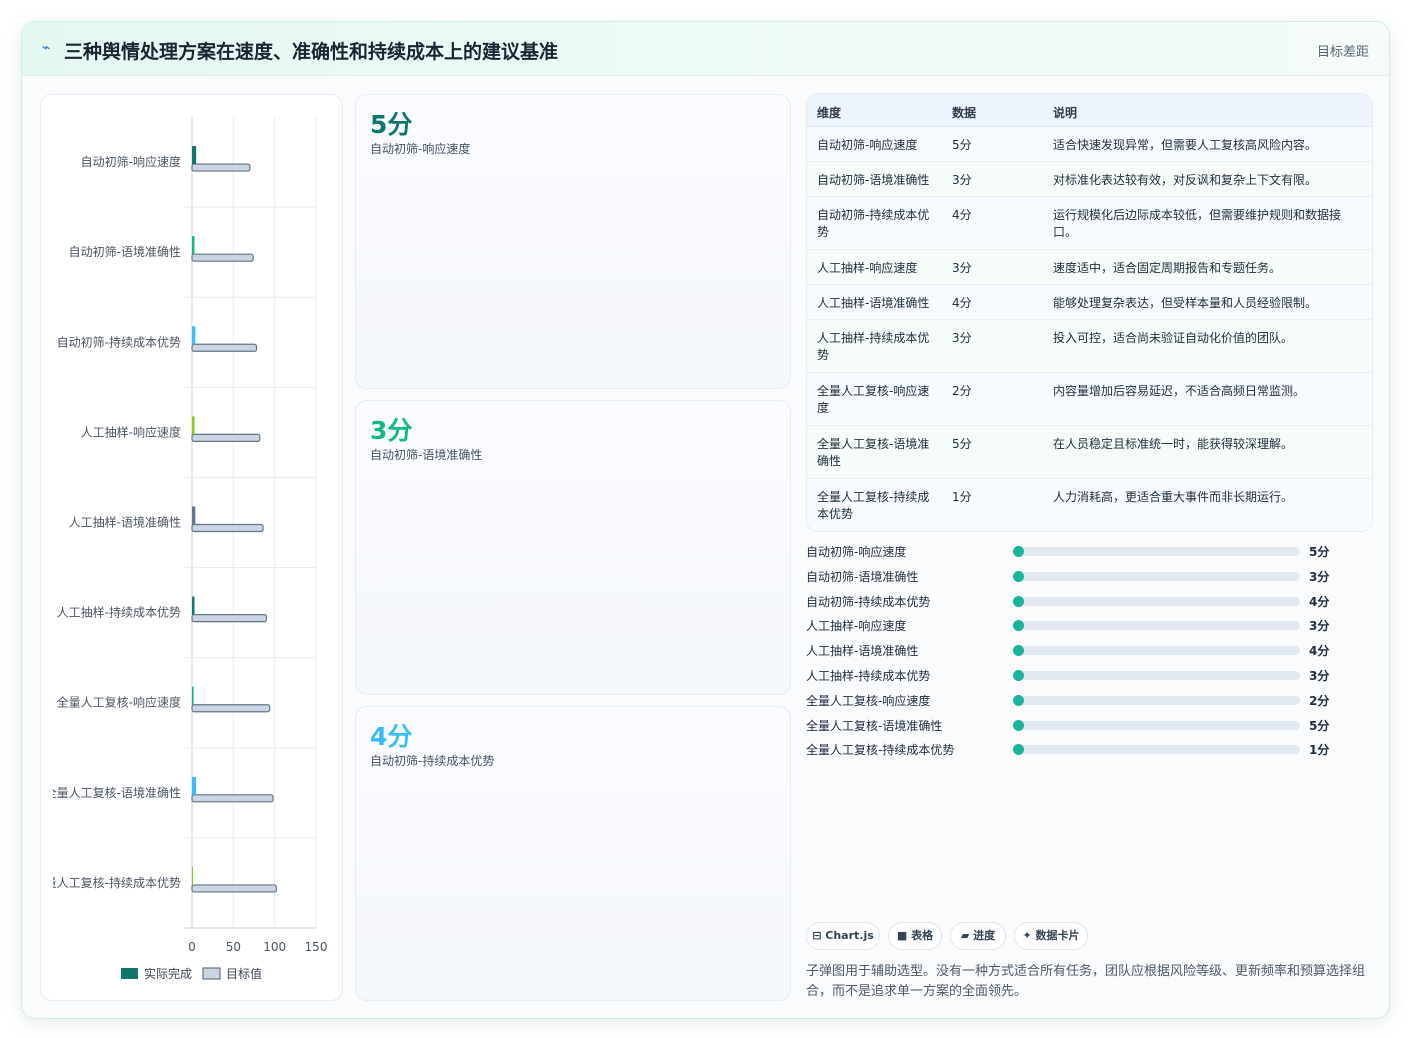  What do you see at coordinates (856, 626) in the screenshot?
I see `progress-label: 人工抽样-响应速度` at bounding box center [856, 626].